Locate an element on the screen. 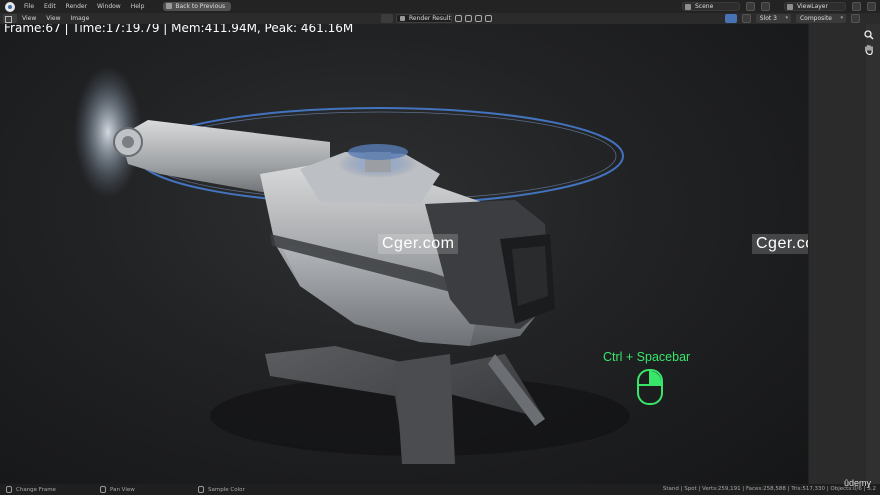 Image resolution: width=880 pixels, height=495 pixels. status-hint-label: Pan View is located at coordinates (122, 489).